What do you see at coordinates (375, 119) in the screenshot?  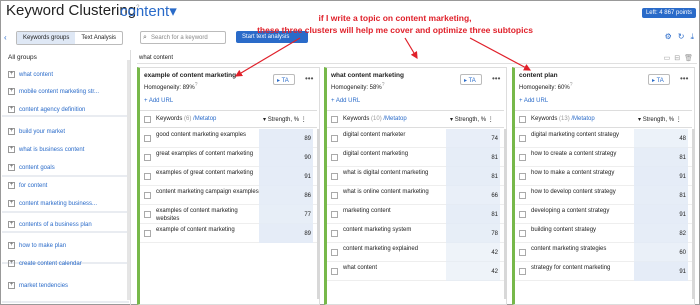 I see `keywords-column-header: Keywords (10) /Metatop` at bounding box center [375, 119].